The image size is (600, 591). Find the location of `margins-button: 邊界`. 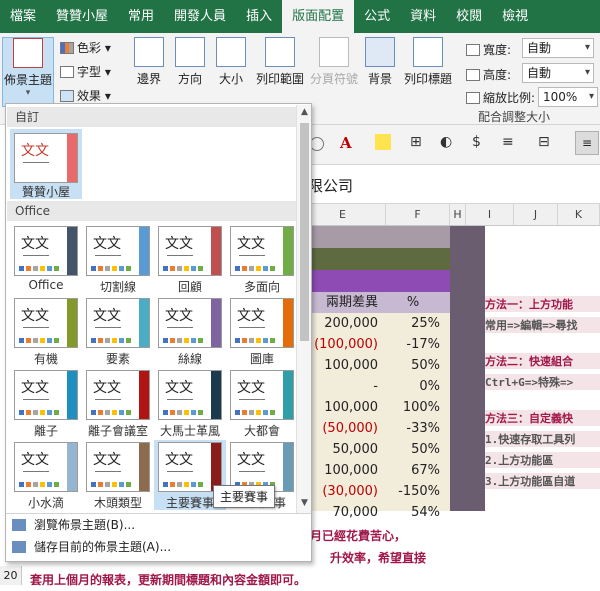

margins-button: 邊界 is located at coordinates (149, 62).